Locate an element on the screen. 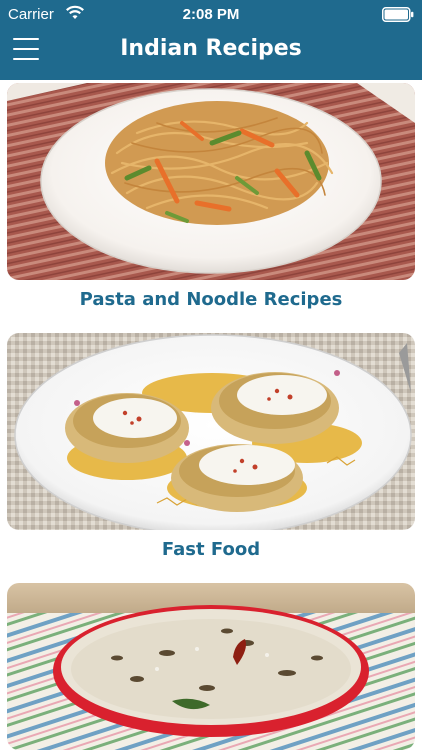 This screenshot has height=750, width=422. category-label: Fast Food is located at coordinates (211, 549).